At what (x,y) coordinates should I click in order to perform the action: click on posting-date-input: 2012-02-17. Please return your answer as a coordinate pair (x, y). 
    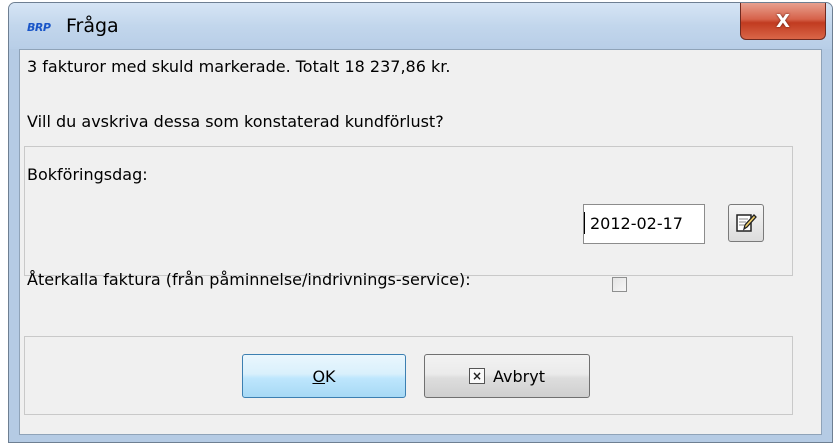
    Looking at the image, I should click on (644, 224).